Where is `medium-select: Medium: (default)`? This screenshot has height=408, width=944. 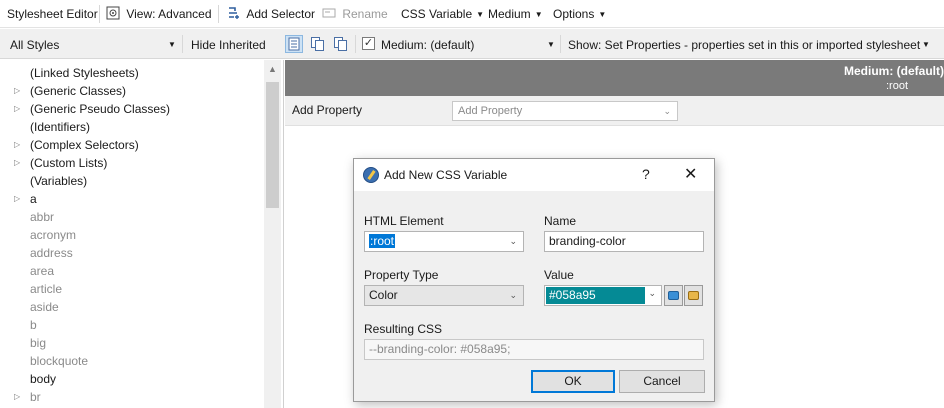 medium-select: Medium: (default) is located at coordinates (427, 45).